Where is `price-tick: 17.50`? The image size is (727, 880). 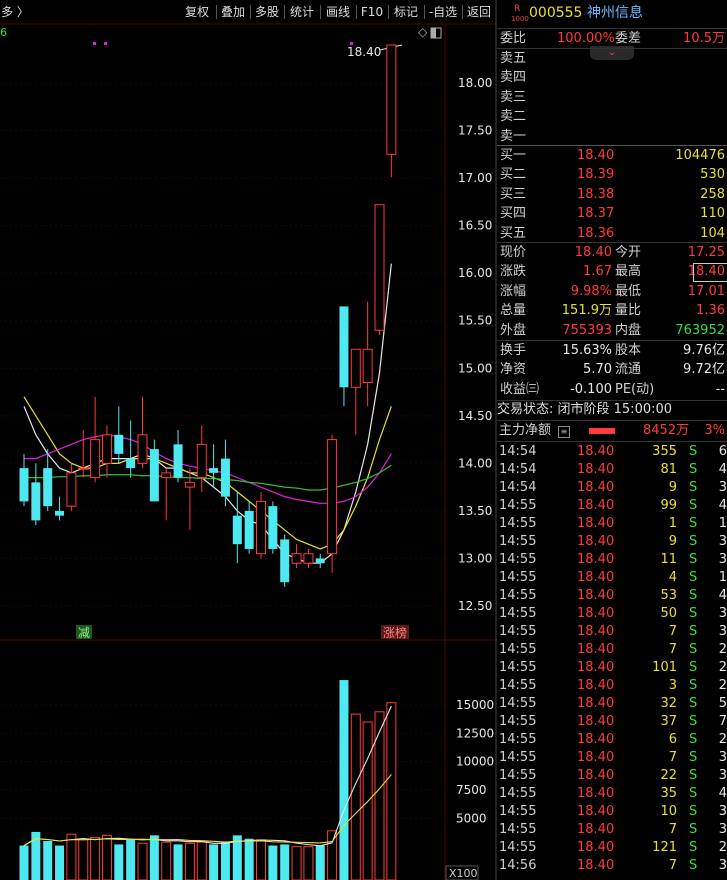
price-tick: 17.50 is located at coordinates (475, 131).